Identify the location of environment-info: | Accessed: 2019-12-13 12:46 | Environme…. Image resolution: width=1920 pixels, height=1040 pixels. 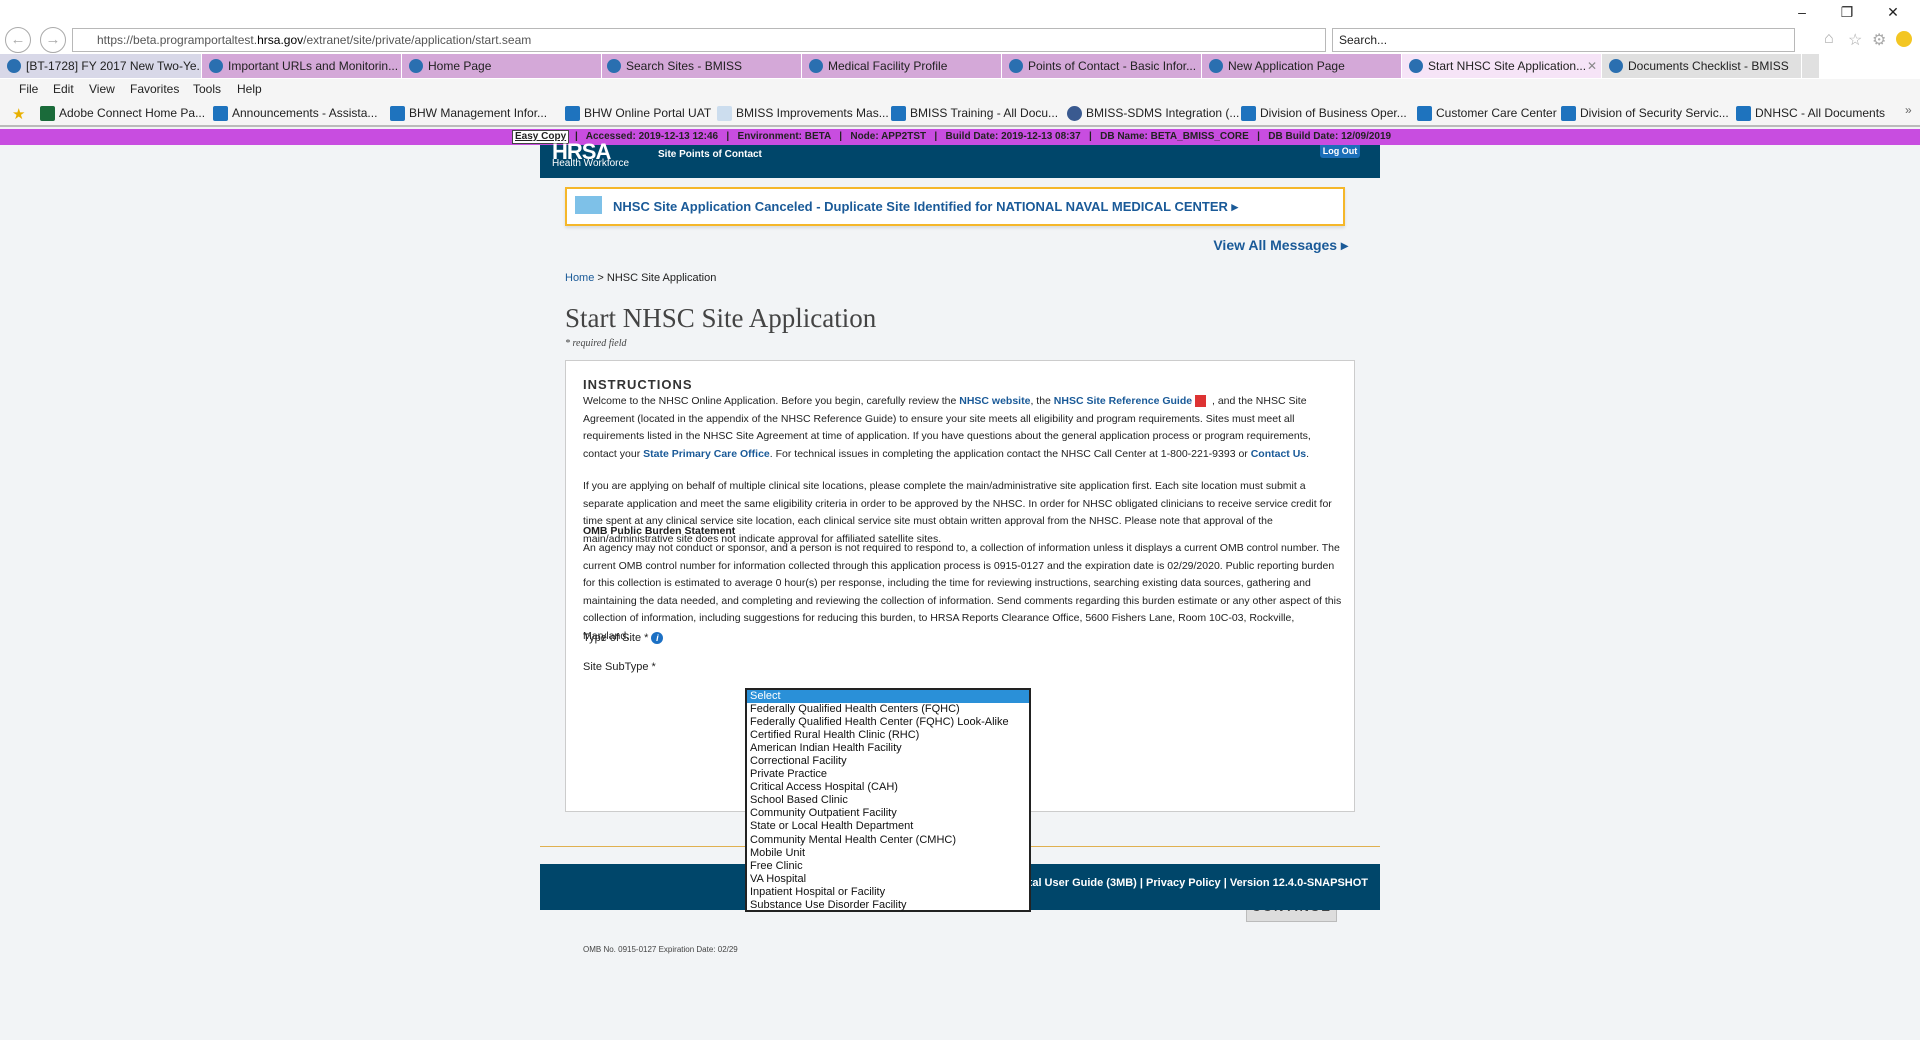
(983, 136).